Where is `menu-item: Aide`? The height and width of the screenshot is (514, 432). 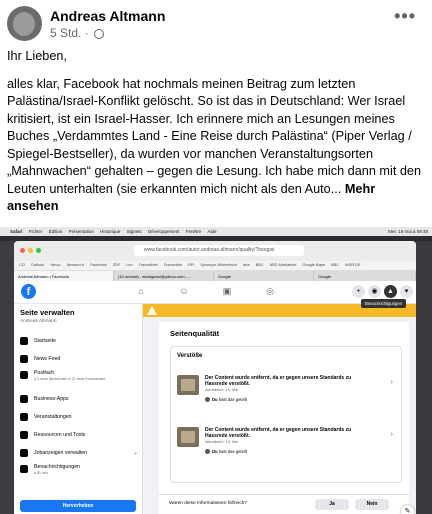 menu-item: Aide is located at coordinates (212, 231).